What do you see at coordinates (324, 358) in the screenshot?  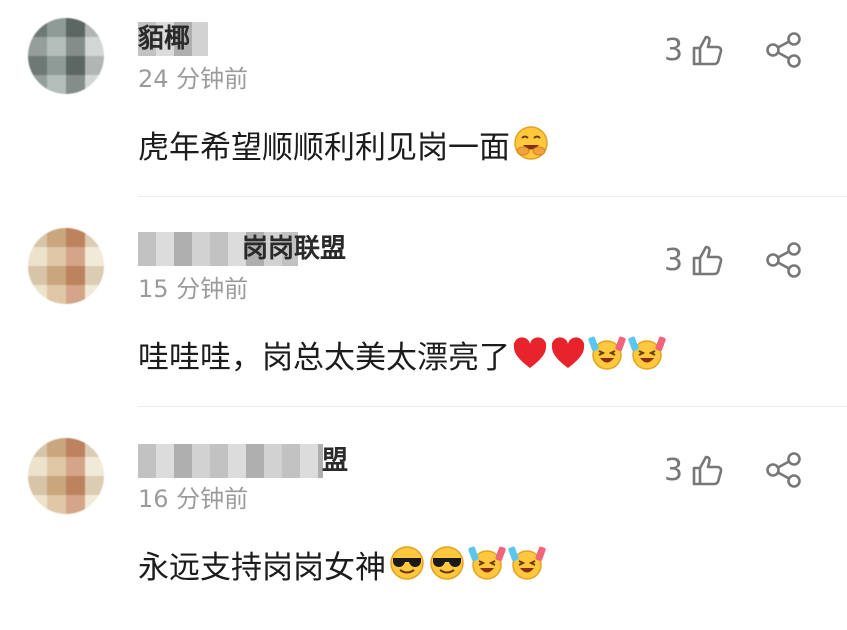 I see `comment-text: 哇哇哇，岗总太美太漂亮了` at bounding box center [324, 358].